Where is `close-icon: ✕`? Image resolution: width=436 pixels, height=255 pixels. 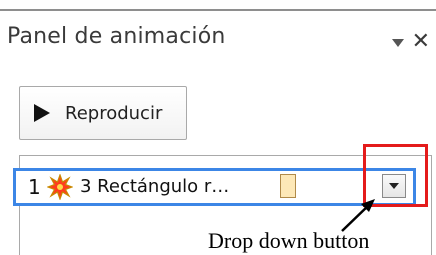 close-icon: ✕ is located at coordinates (421, 42).